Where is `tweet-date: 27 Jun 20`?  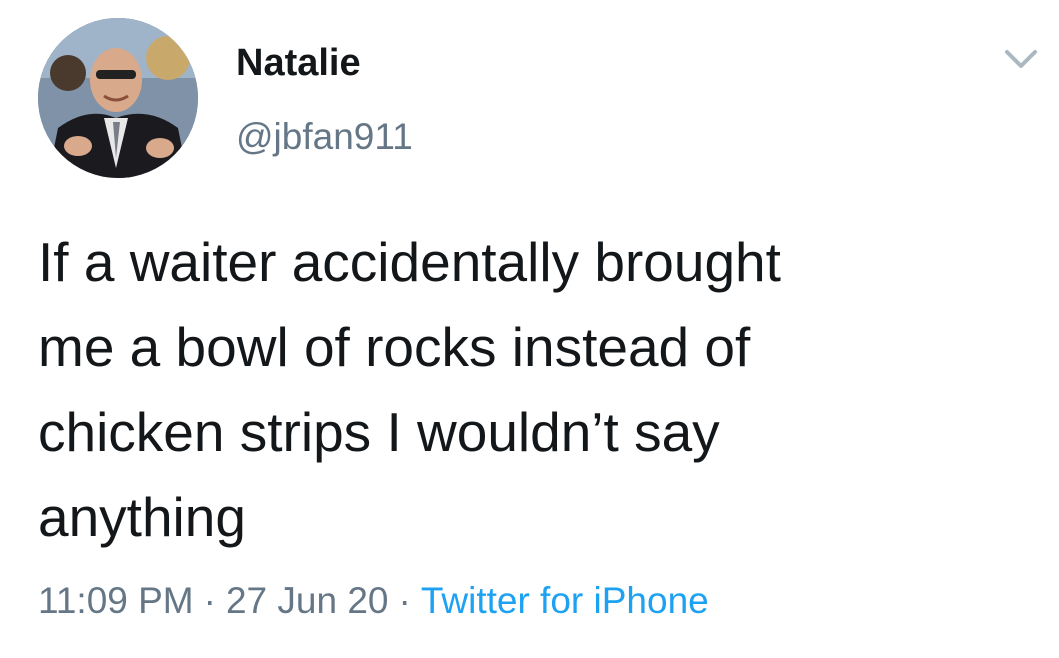
tweet-date: 27 Jun 20 is located at coordinates (307, 600).